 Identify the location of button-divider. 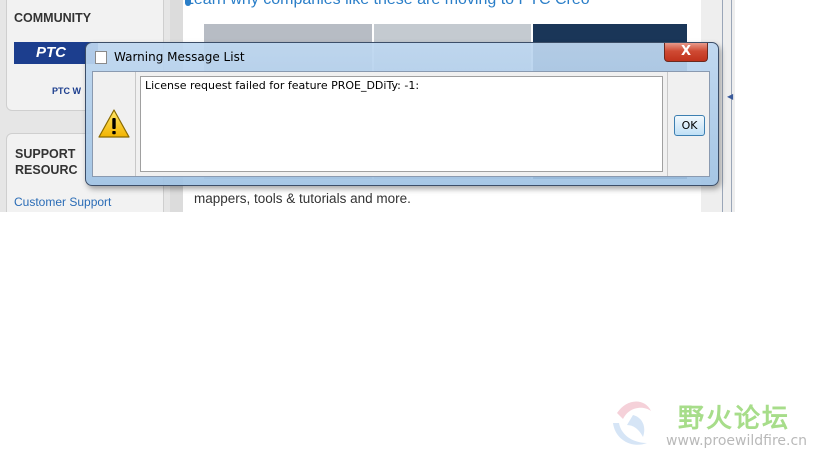
(667, 124).